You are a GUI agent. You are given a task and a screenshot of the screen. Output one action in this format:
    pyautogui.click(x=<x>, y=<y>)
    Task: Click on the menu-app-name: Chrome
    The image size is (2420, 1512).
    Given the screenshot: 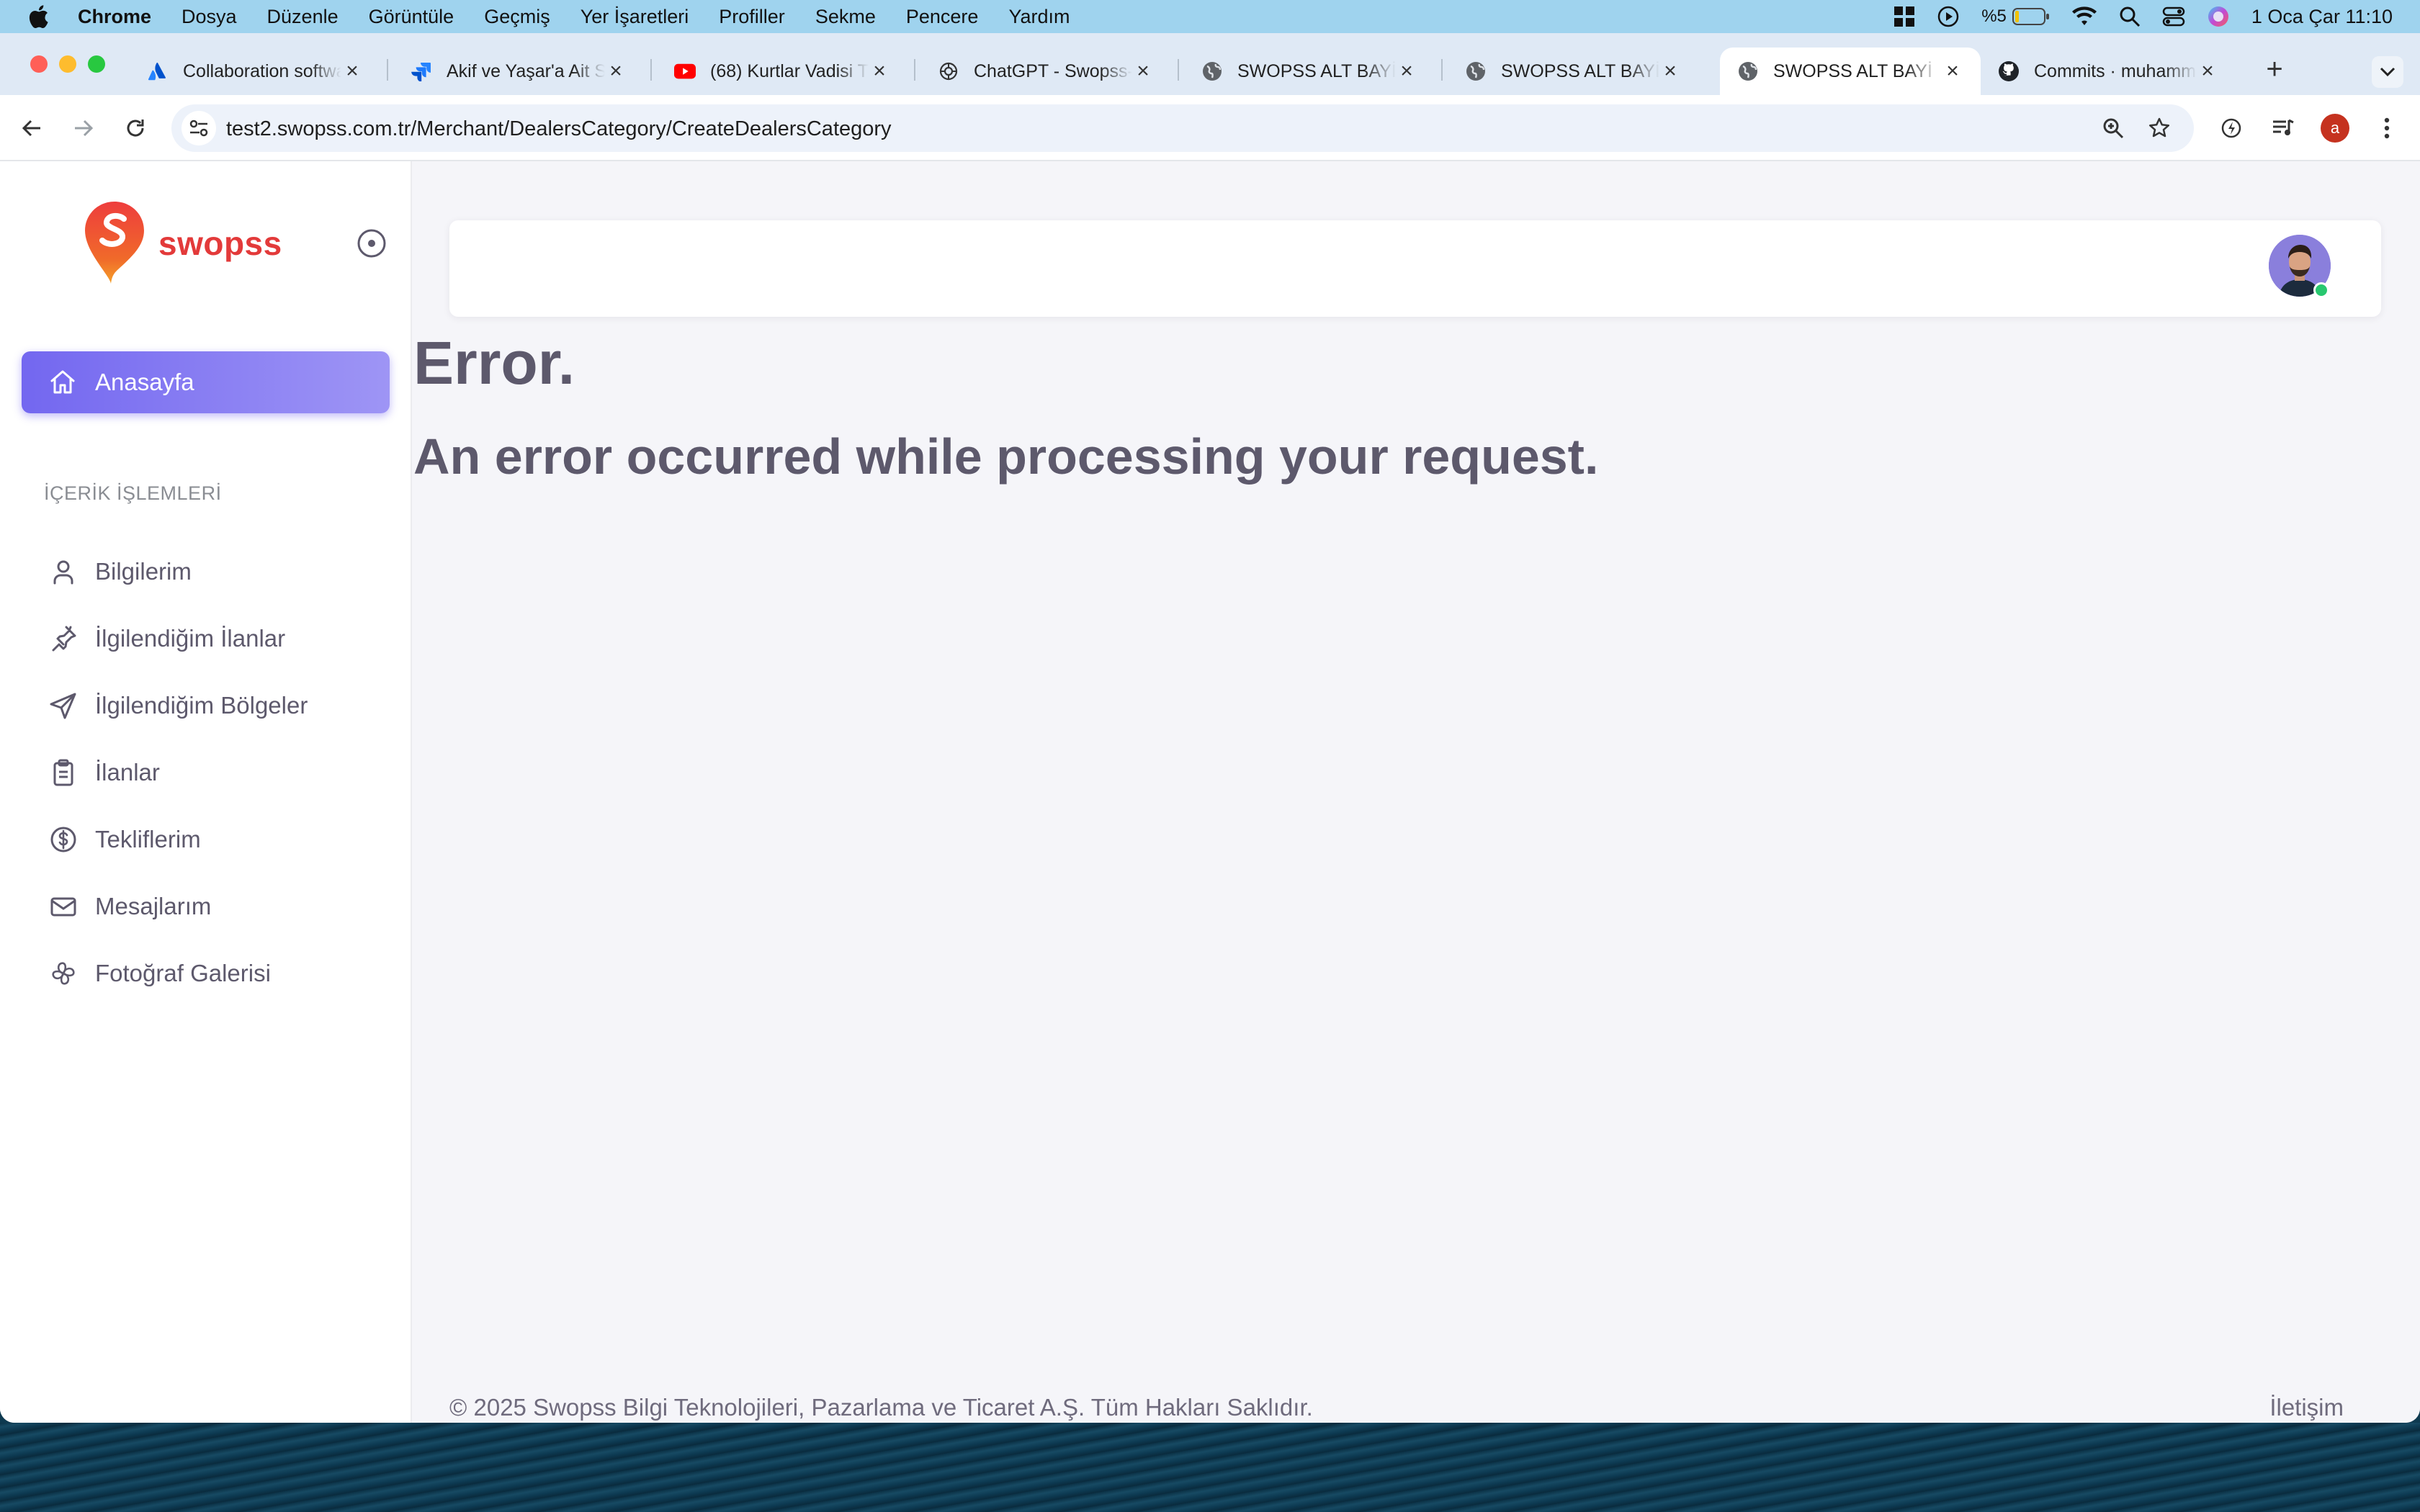 What is the action you would take?
    pyautogui.click(x=114, y=17)
    